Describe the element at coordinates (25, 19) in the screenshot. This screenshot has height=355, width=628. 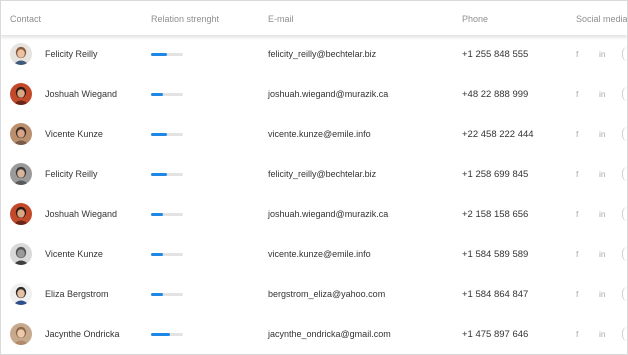
I see `header-contact: Contact` at that location.